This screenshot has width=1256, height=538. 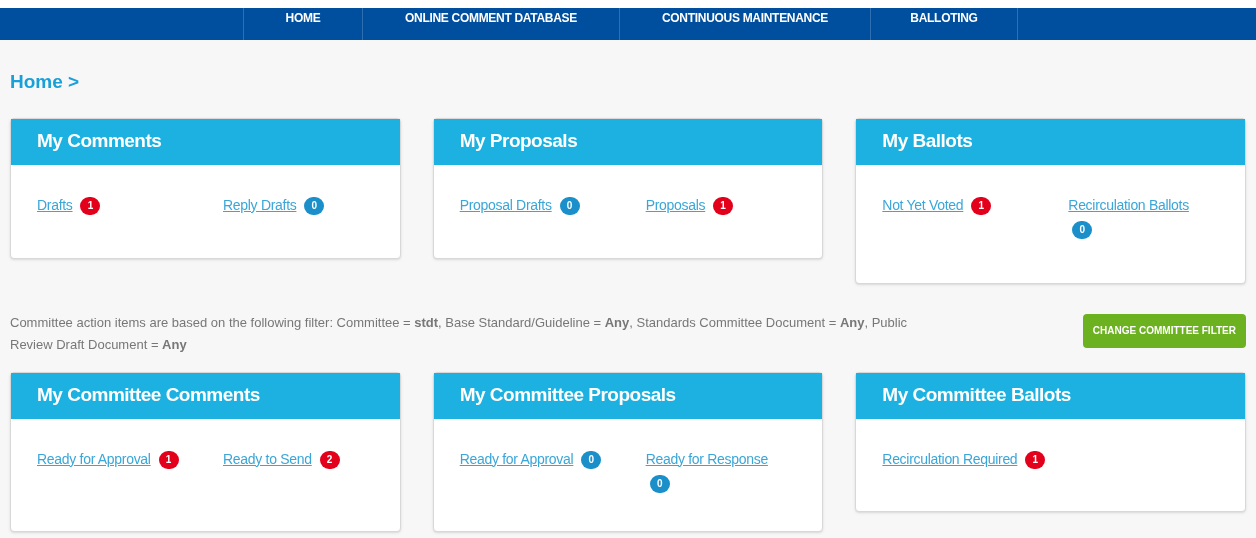 What do you see at coordinates (567, 395) in the screenshot?
I see `card-title: My Committee Proposals` at bounding box center [567, 395].